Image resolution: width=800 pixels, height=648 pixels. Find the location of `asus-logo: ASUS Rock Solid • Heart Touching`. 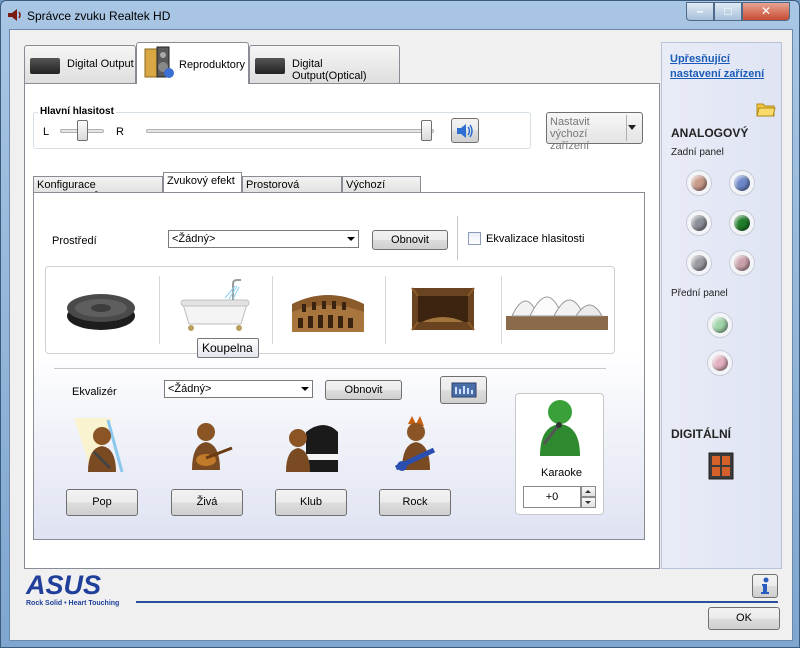

asus-logo: ASUS Rock Solid • Heart Touching is located at coordinates (72, 588).